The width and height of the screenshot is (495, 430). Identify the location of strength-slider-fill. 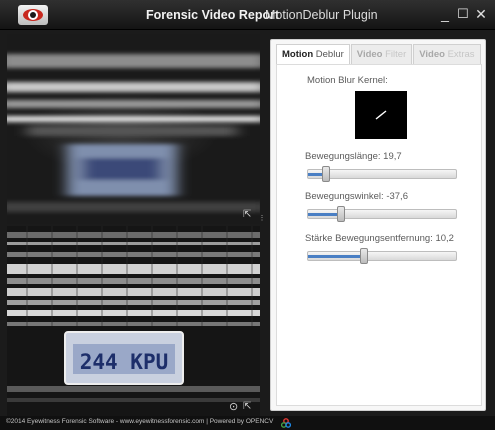
(336, 256).